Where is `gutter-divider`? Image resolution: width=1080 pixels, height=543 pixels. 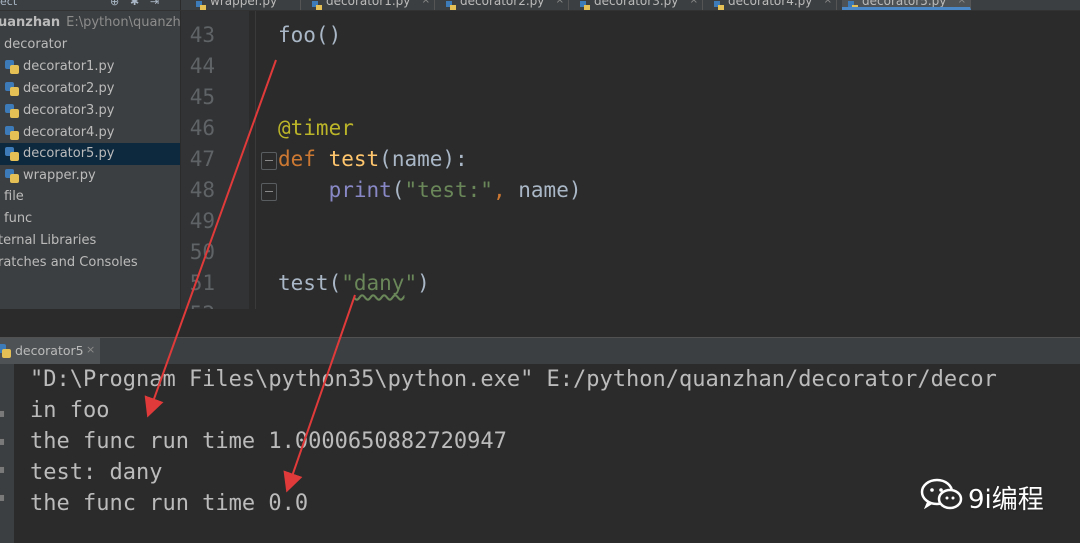
gutter-divider is located at coordinates (255, 160).